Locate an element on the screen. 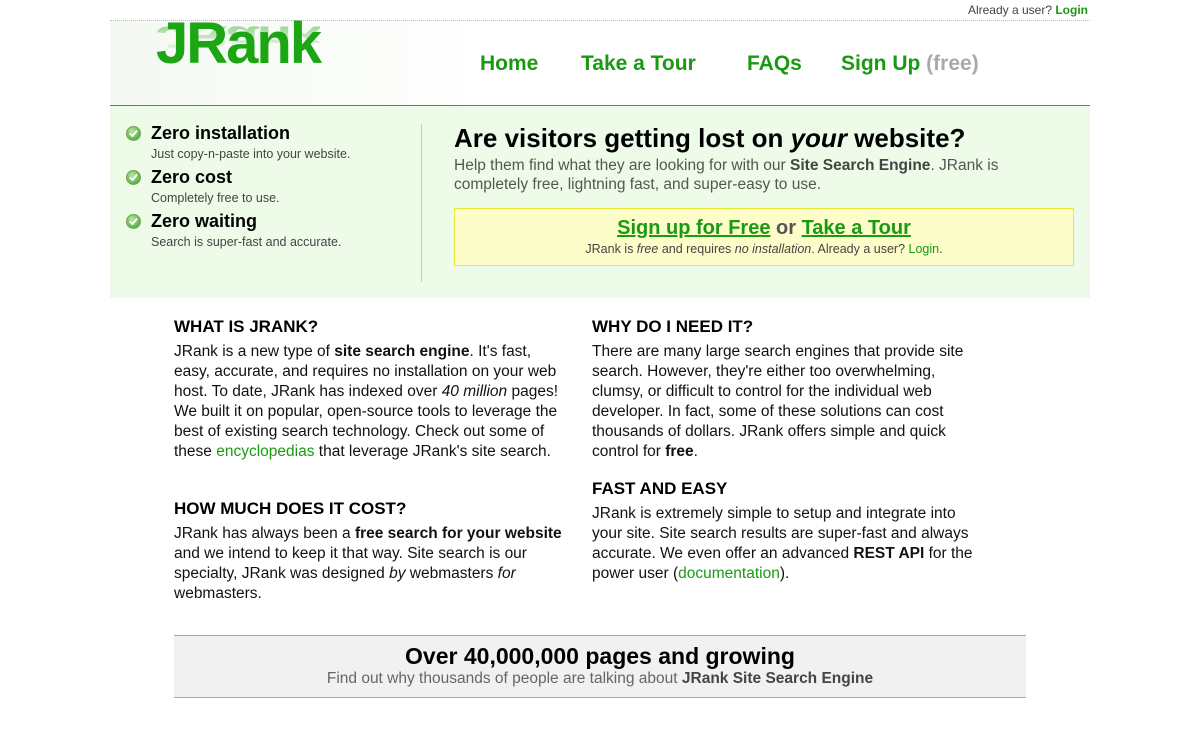  section-title: WHAT IS JRANK? is located at coordinates (246, 326).